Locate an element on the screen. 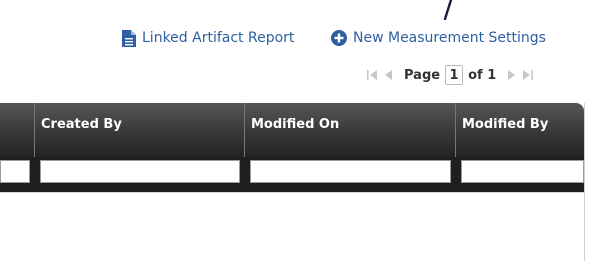  previous-page-icon is located at coordinates (388, 75).